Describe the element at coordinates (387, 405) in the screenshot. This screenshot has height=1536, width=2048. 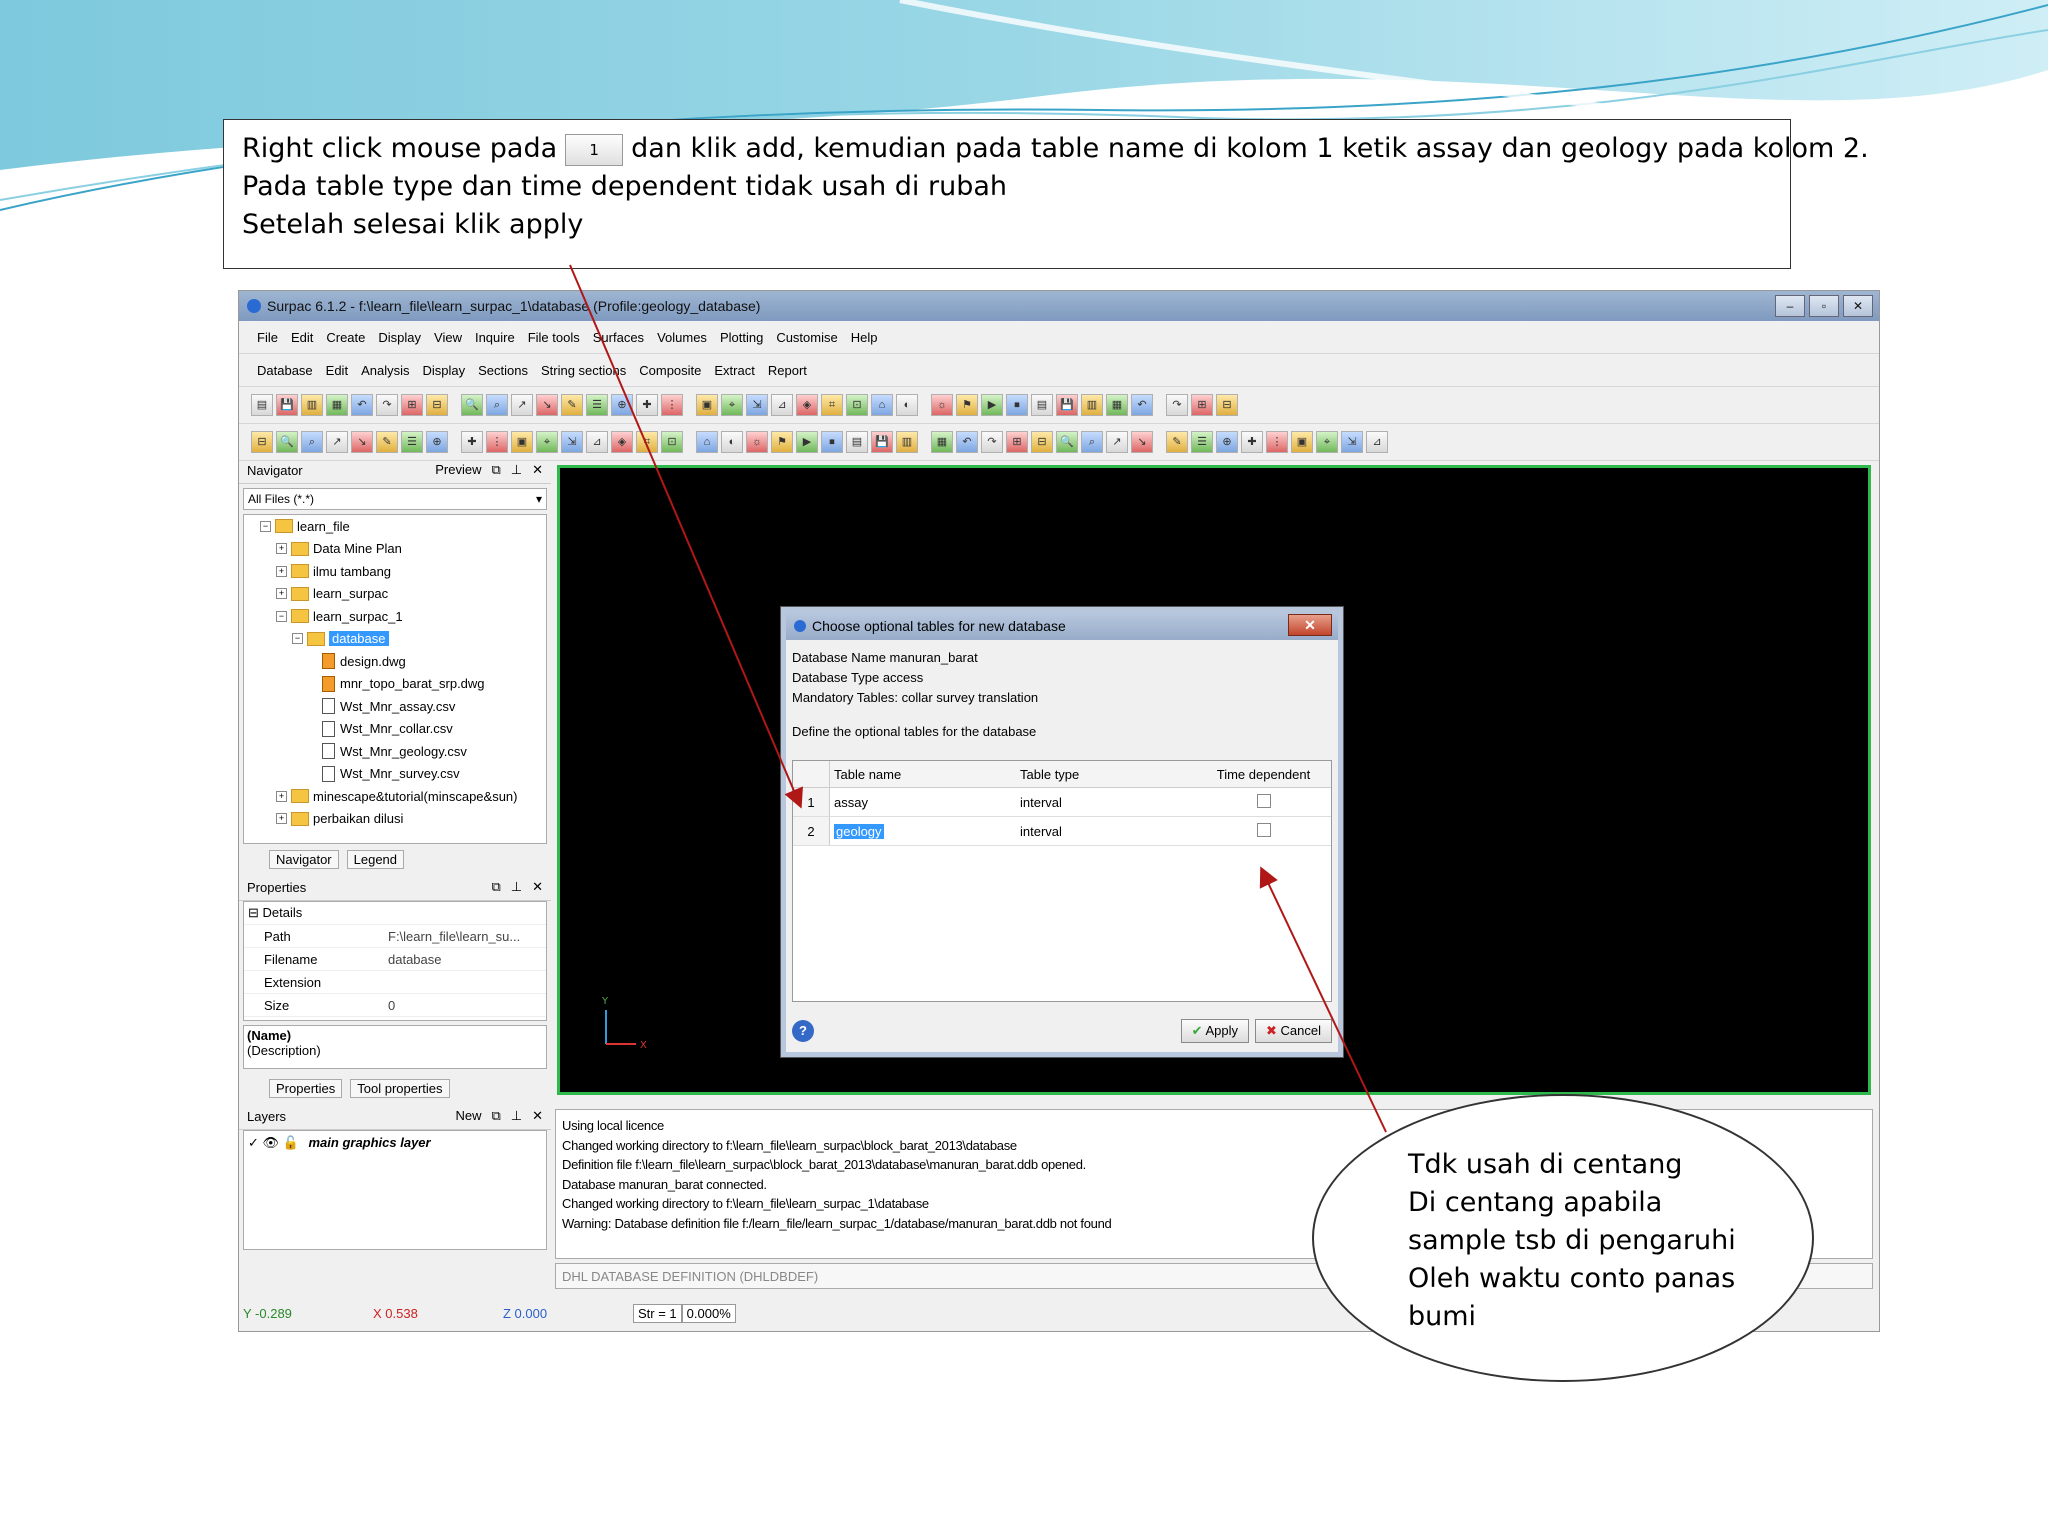
I see `toolbar-tool-icon: ↷` at that location.